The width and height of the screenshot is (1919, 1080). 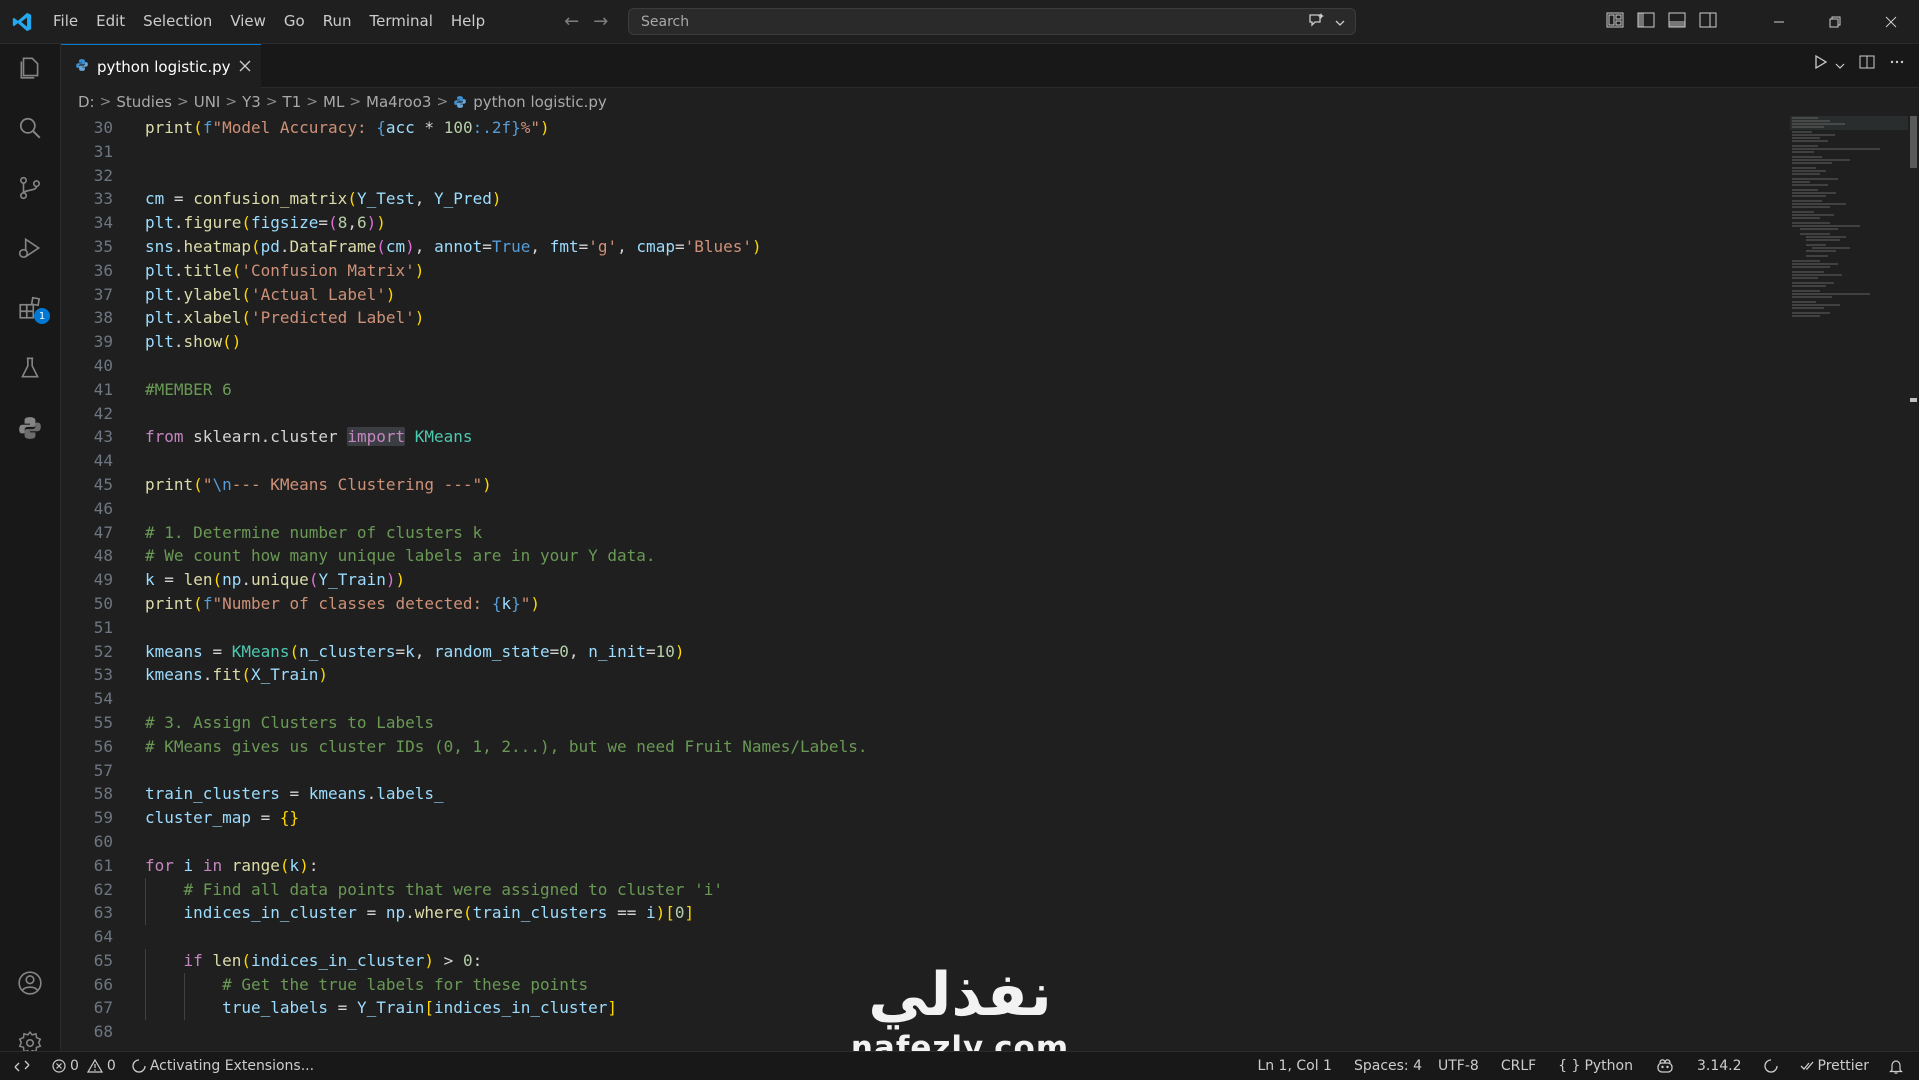 What do you see at coordinates (1665, 1066) in the screenshot?
I see `copilot-icon` at bounding box center [1665, 1066].